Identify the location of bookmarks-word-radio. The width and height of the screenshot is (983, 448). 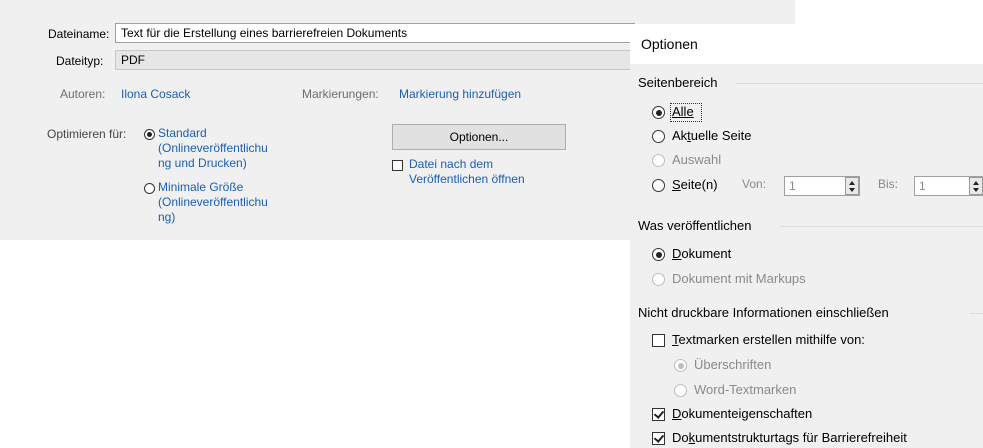
(680, 390).